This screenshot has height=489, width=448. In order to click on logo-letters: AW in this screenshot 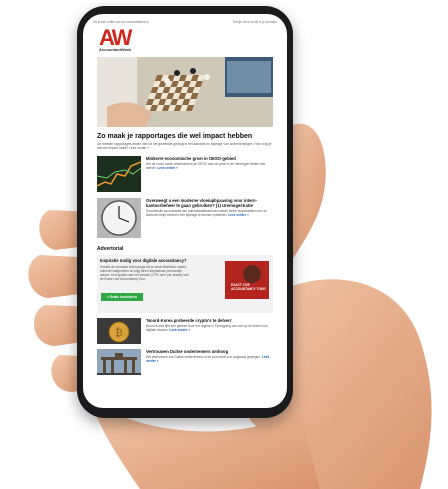, I will do `click(115, 37)`.